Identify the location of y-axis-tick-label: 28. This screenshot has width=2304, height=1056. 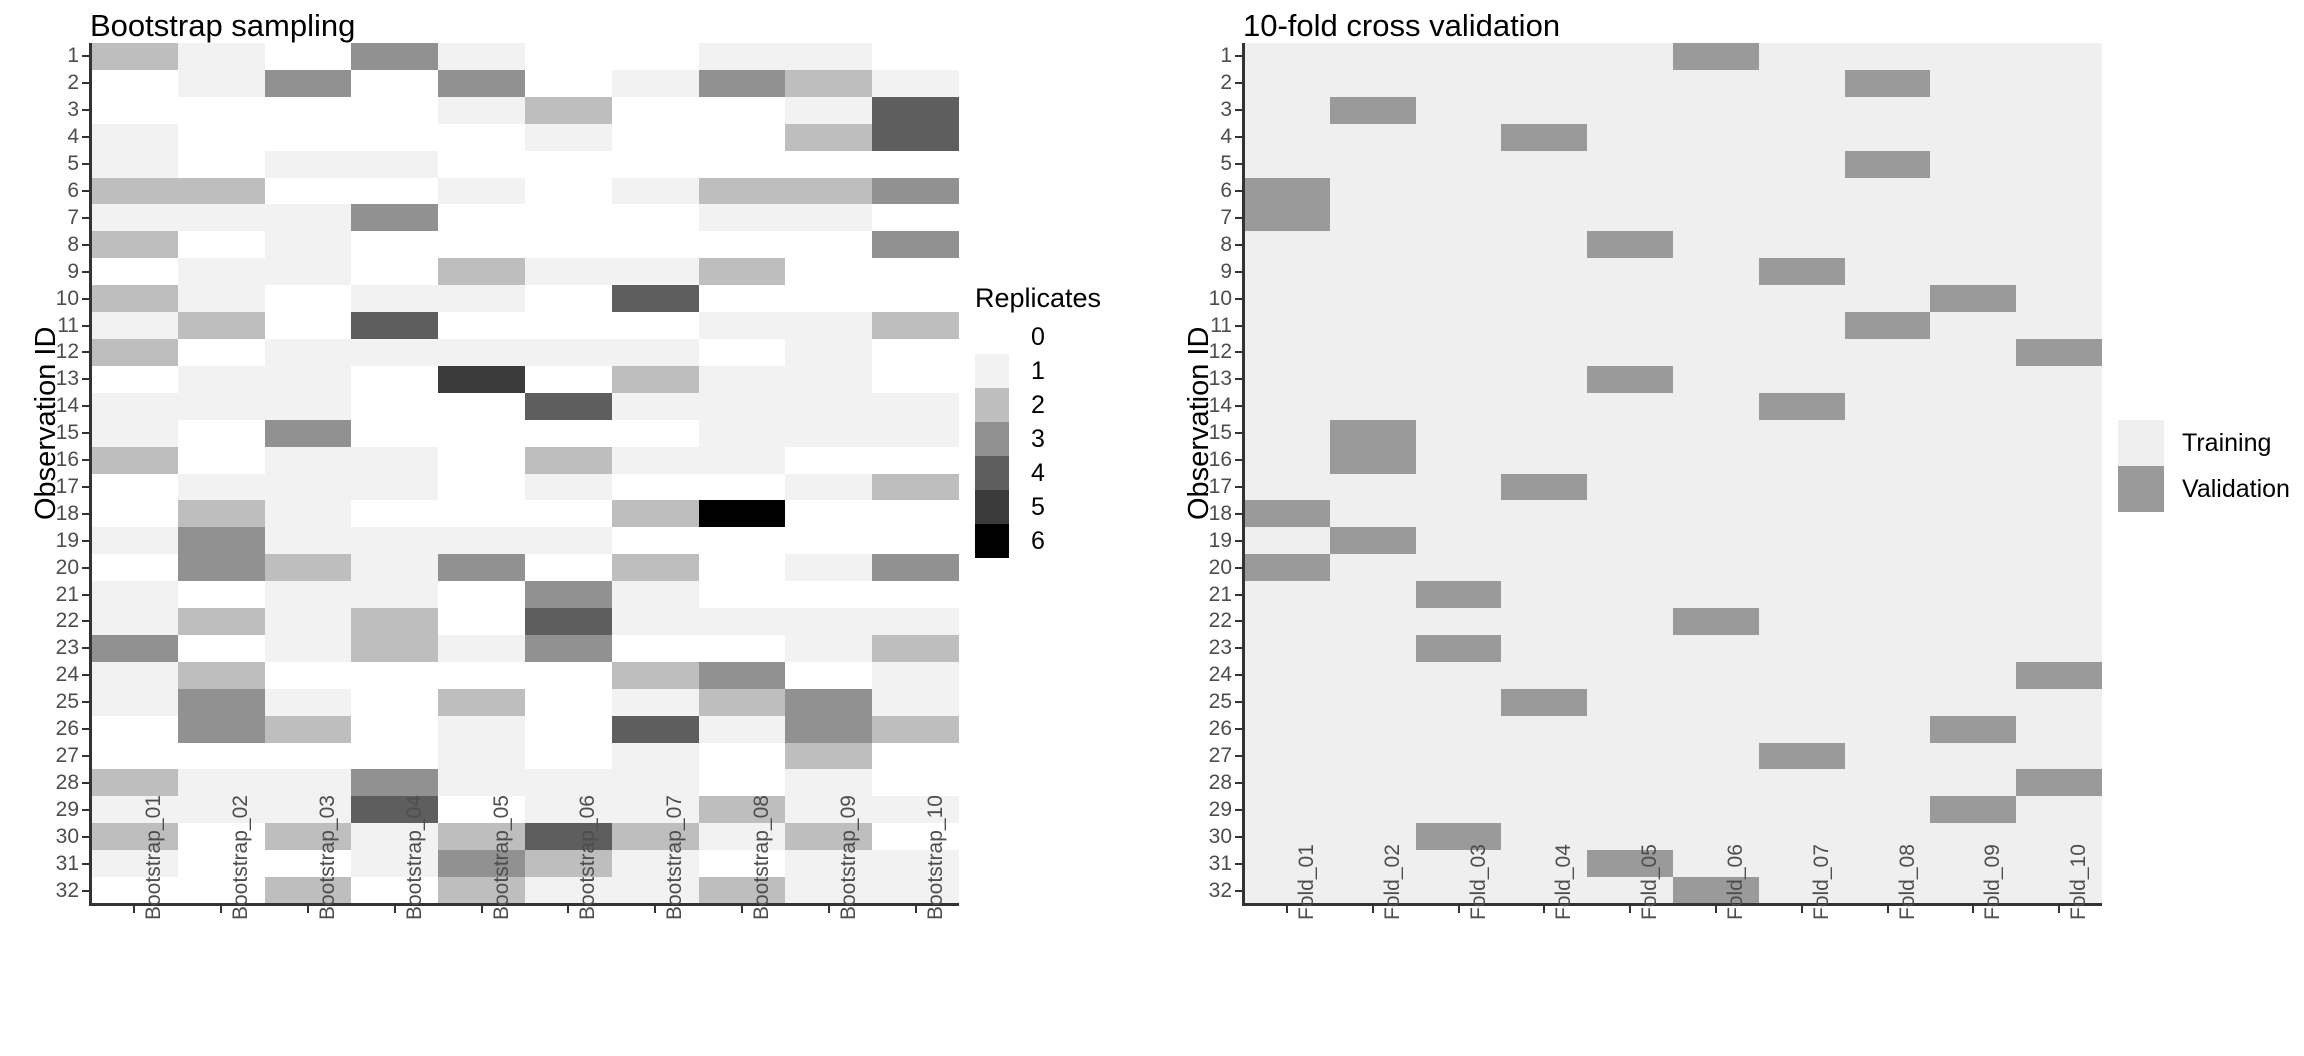
(1220, 782).